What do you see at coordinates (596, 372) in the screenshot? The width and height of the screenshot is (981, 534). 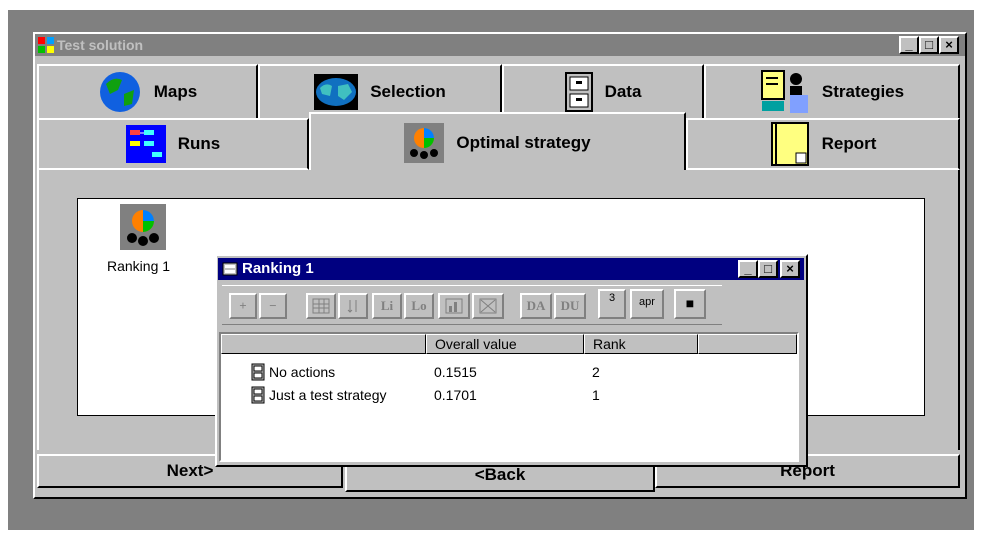 I see `row-rank: 2` at bounding box center [596, 372].